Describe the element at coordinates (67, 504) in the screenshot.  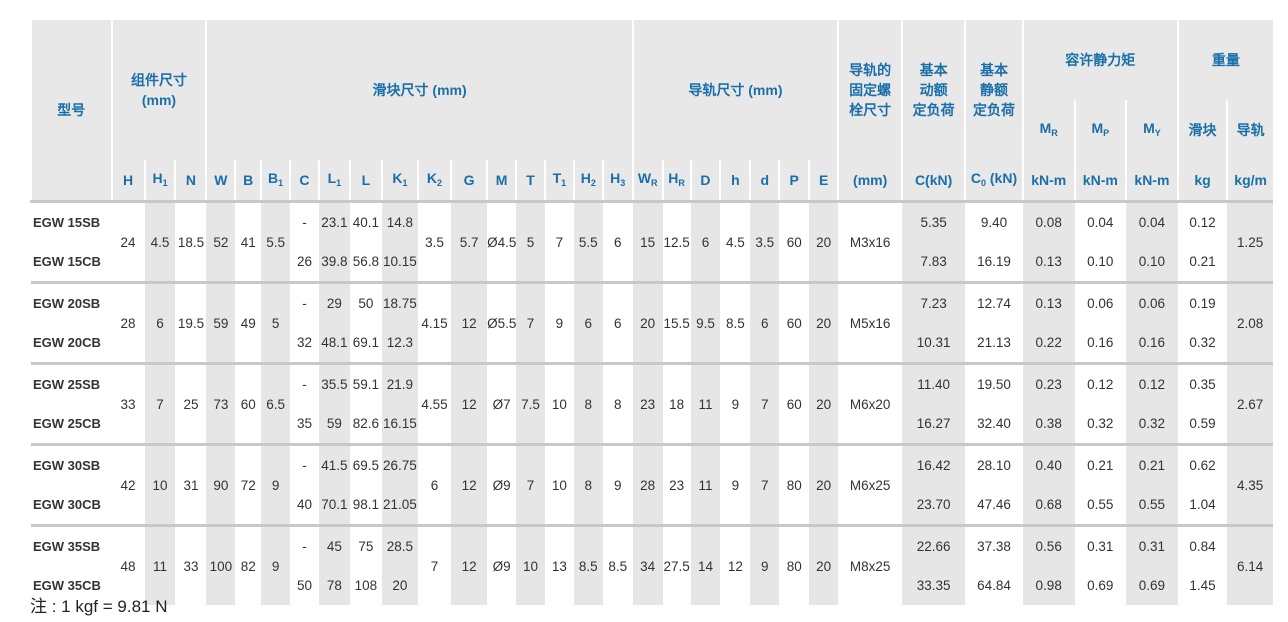
I see `model-cell: EGW 30CB` at that location.